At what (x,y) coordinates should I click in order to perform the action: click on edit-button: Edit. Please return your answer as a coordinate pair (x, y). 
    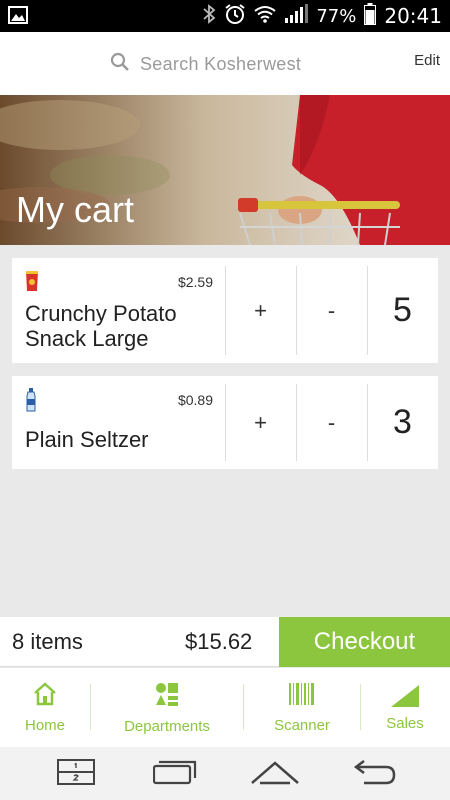
    Looking at the image, I should click on (427, 60).